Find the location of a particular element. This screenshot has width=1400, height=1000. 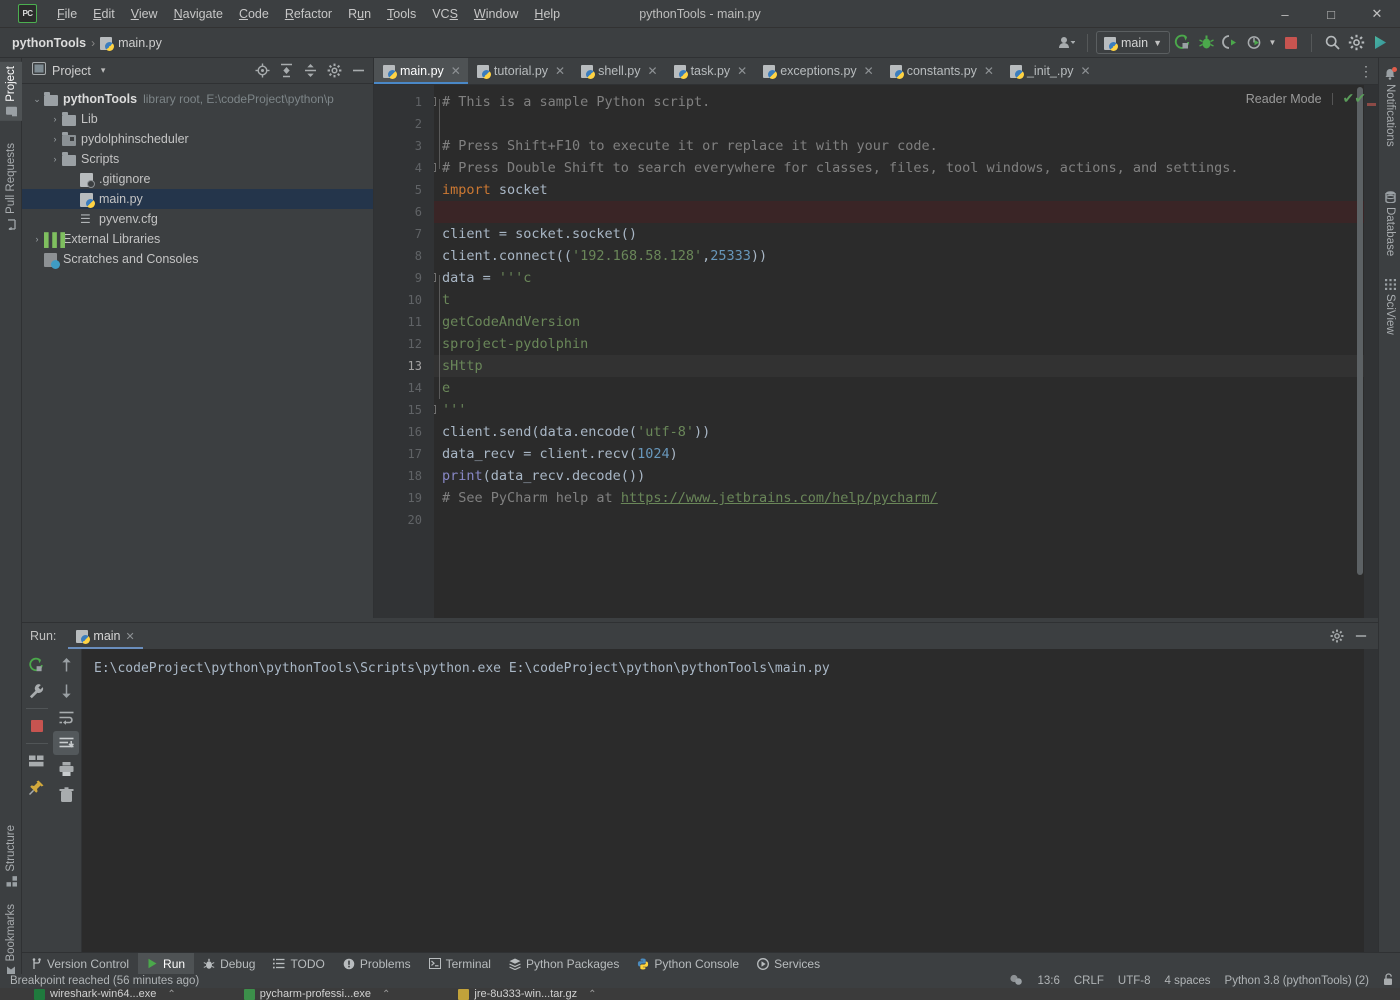

menu-file: File is located at coordinates (67, 14).